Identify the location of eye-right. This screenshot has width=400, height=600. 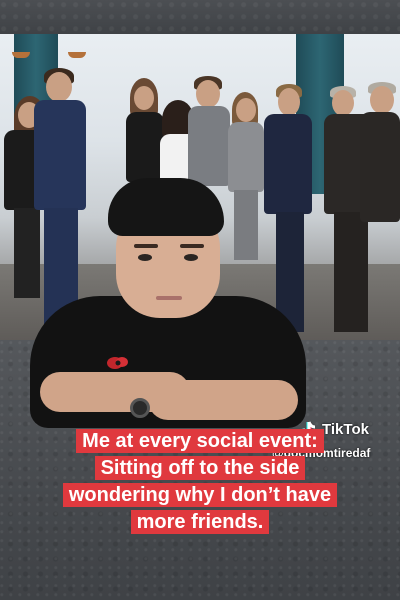
(191, 257).